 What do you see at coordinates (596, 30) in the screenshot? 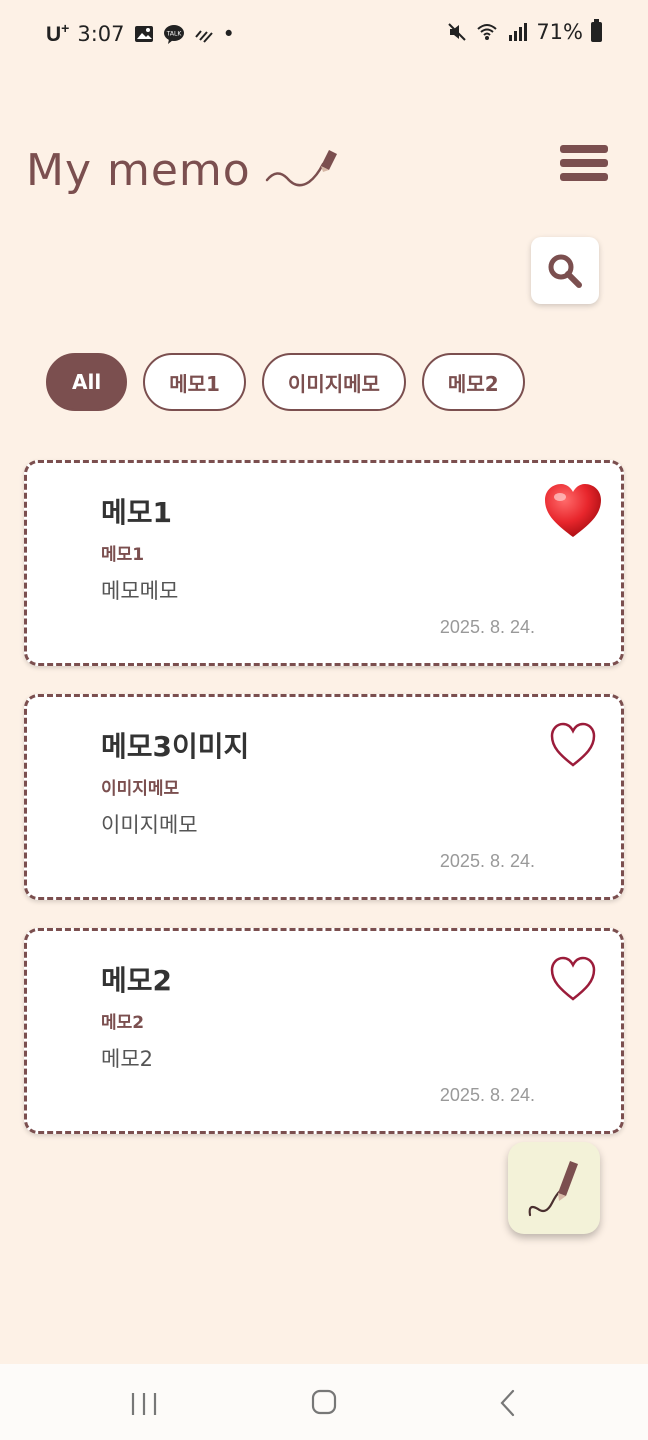
I see `battery-icon` at bounding box center [596, 30].